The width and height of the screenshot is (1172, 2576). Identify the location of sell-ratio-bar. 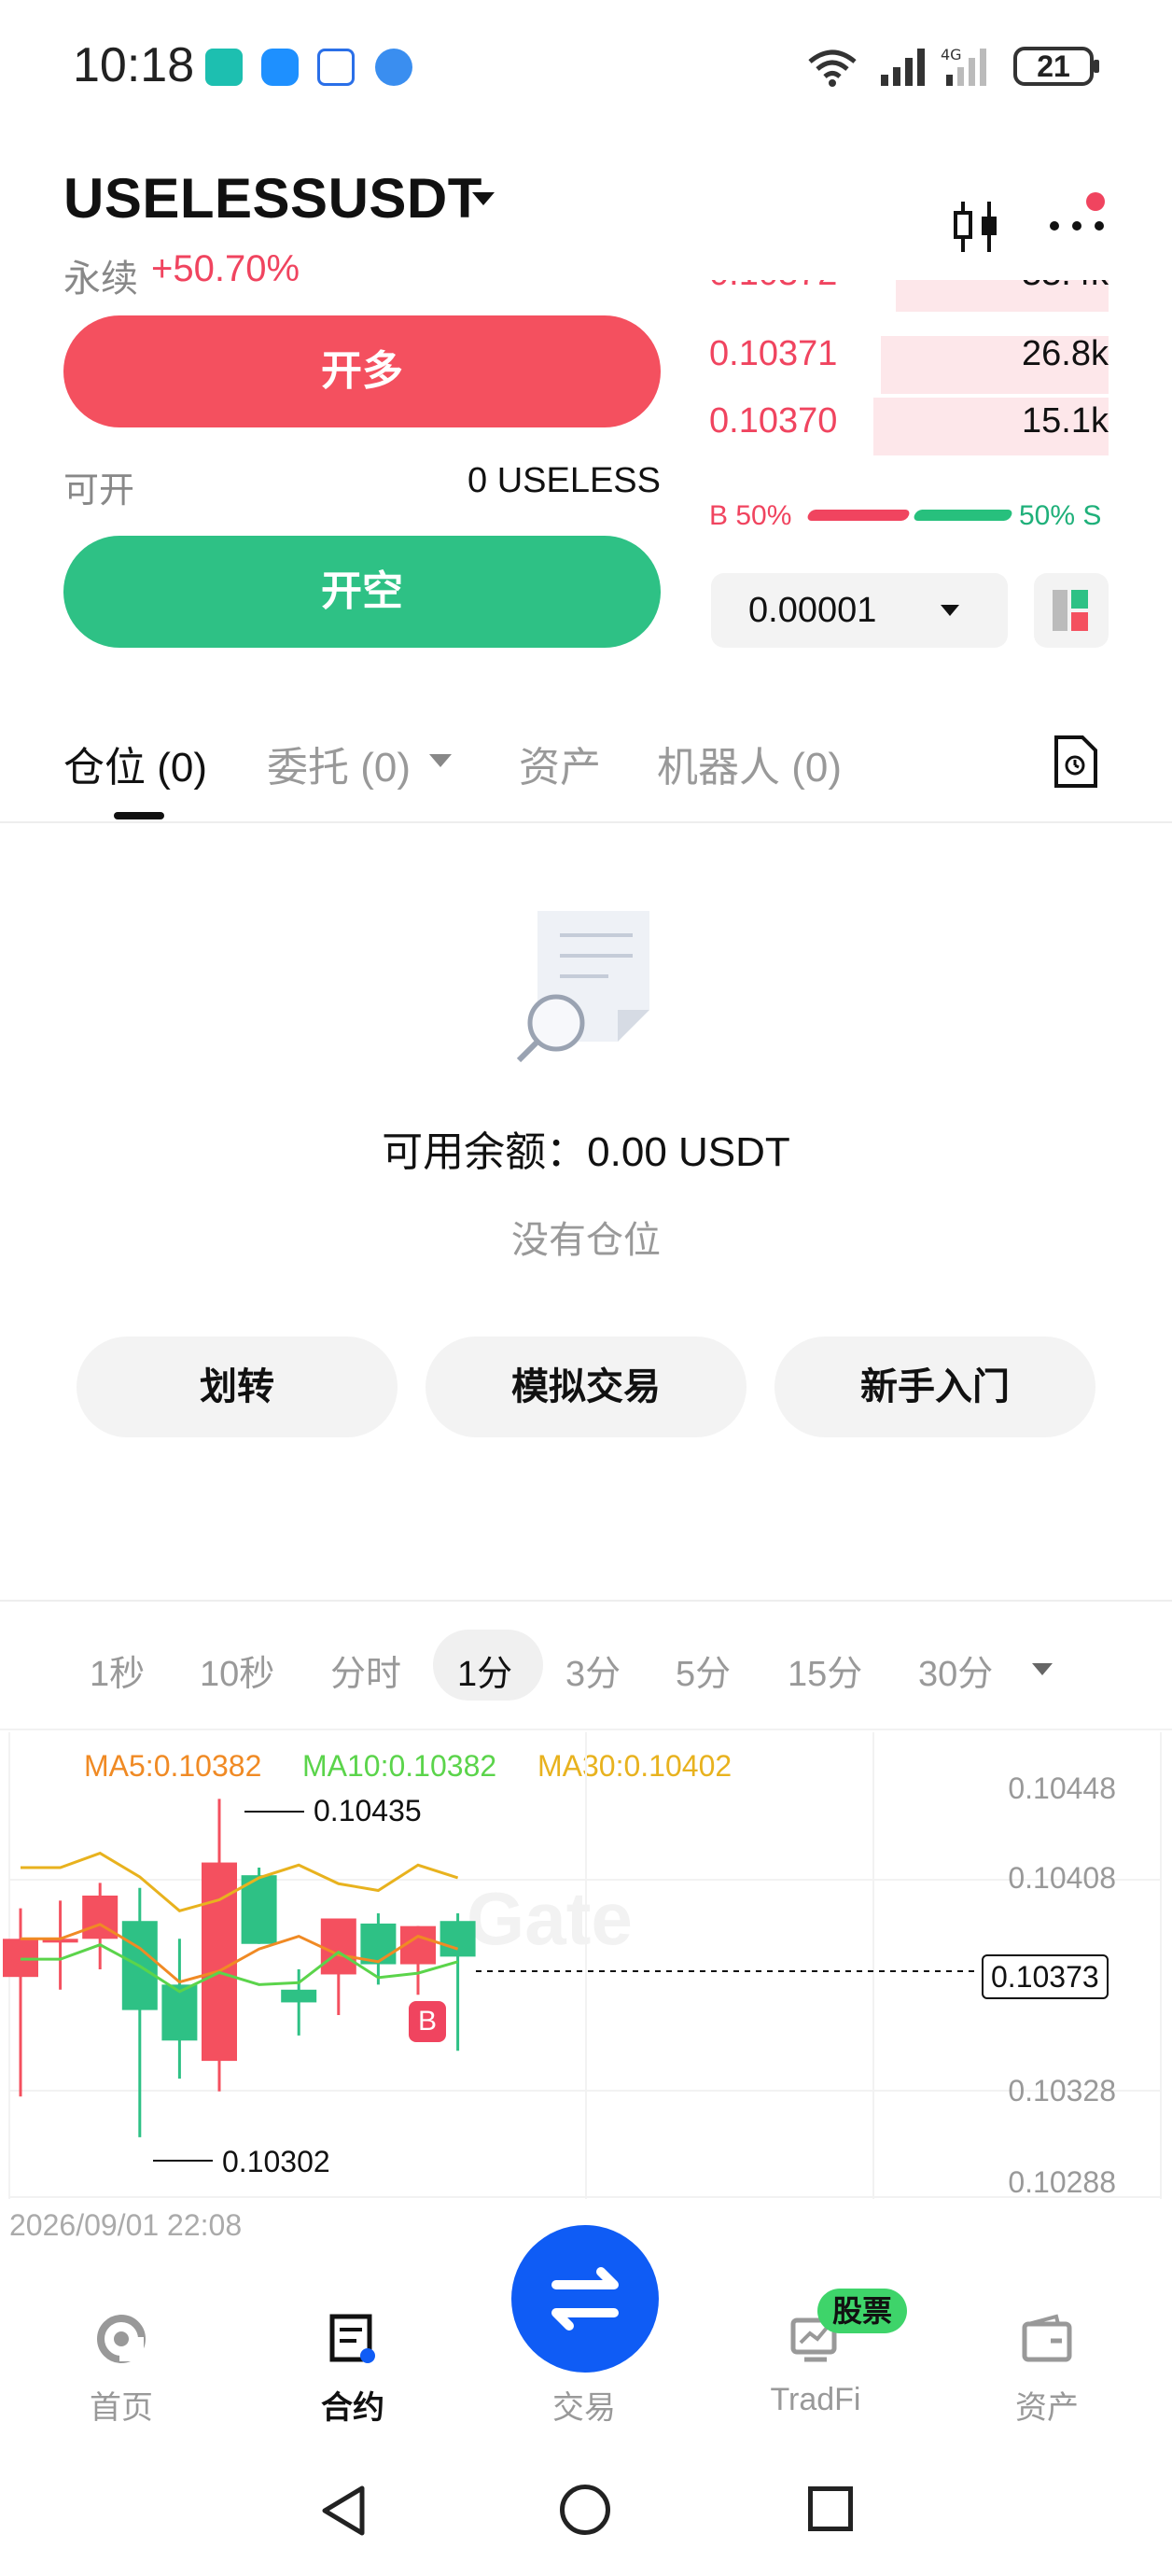
(963, 515).